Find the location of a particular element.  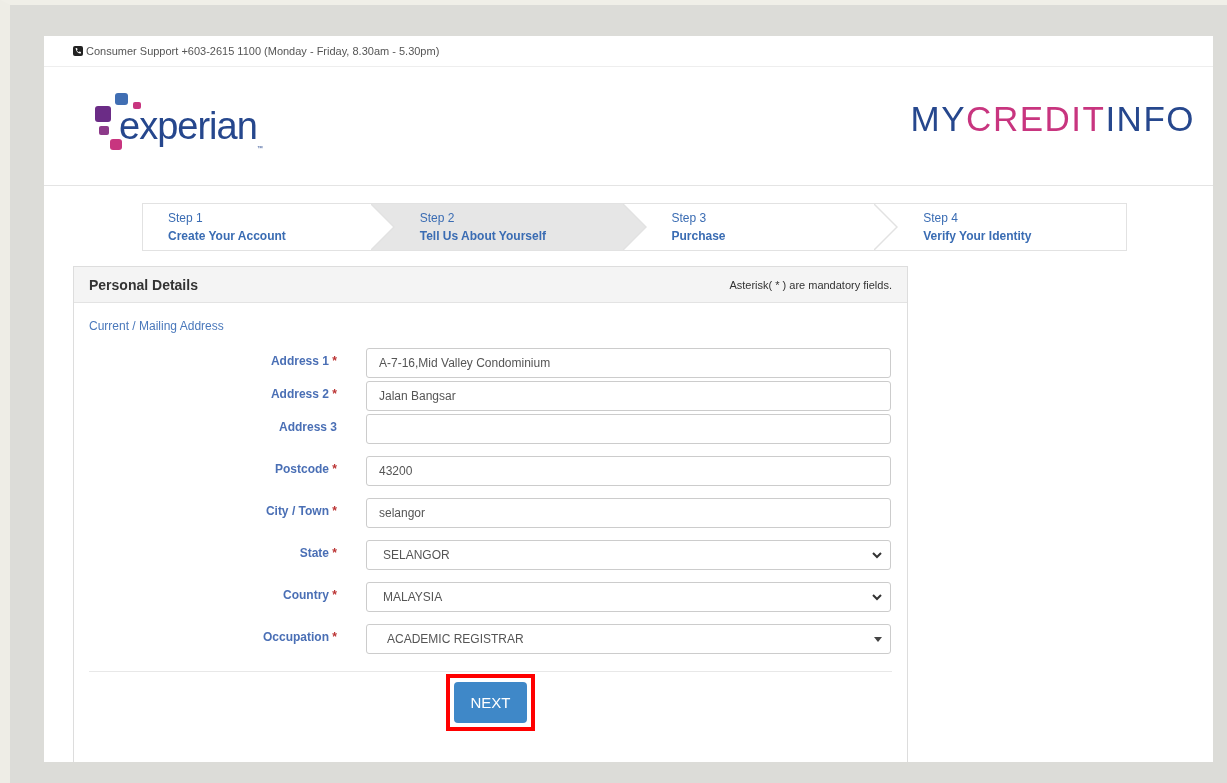

support-text: Consumer Support +603-2615 1100 (Monday - Friday, 8.30am - 5.30pm) is located at coordinates (263, 51).